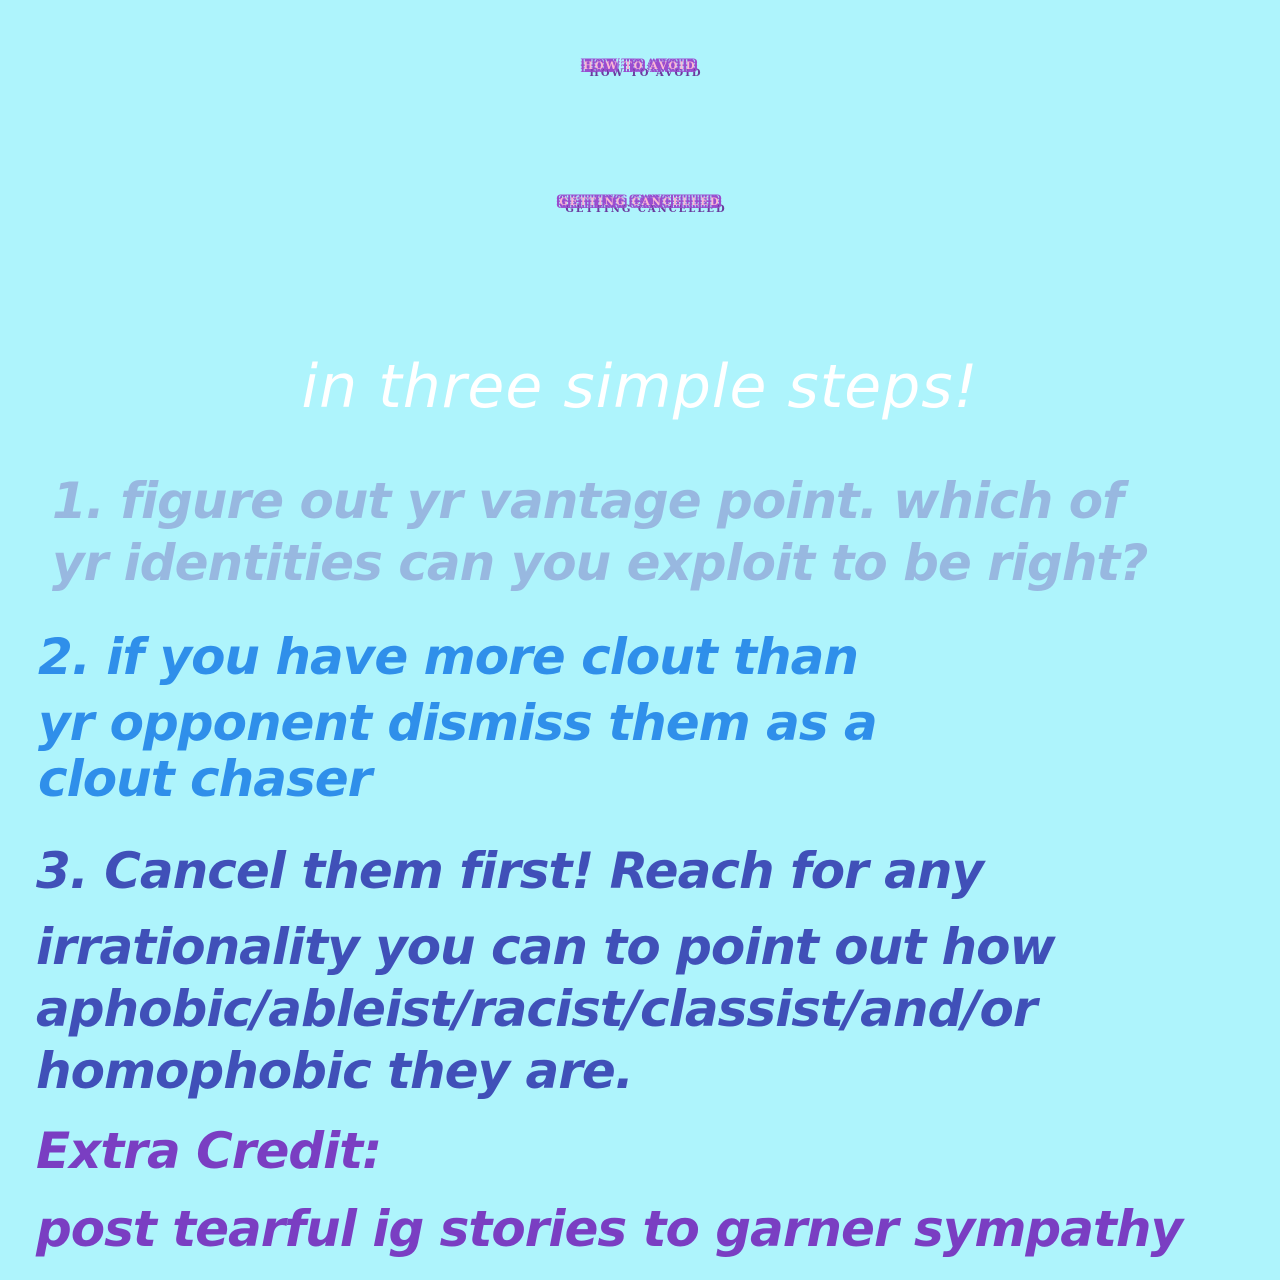  Describe the element at coordinates (640, 202) in the screenshot. I see `title-line-2: getting cancelled` at that location.